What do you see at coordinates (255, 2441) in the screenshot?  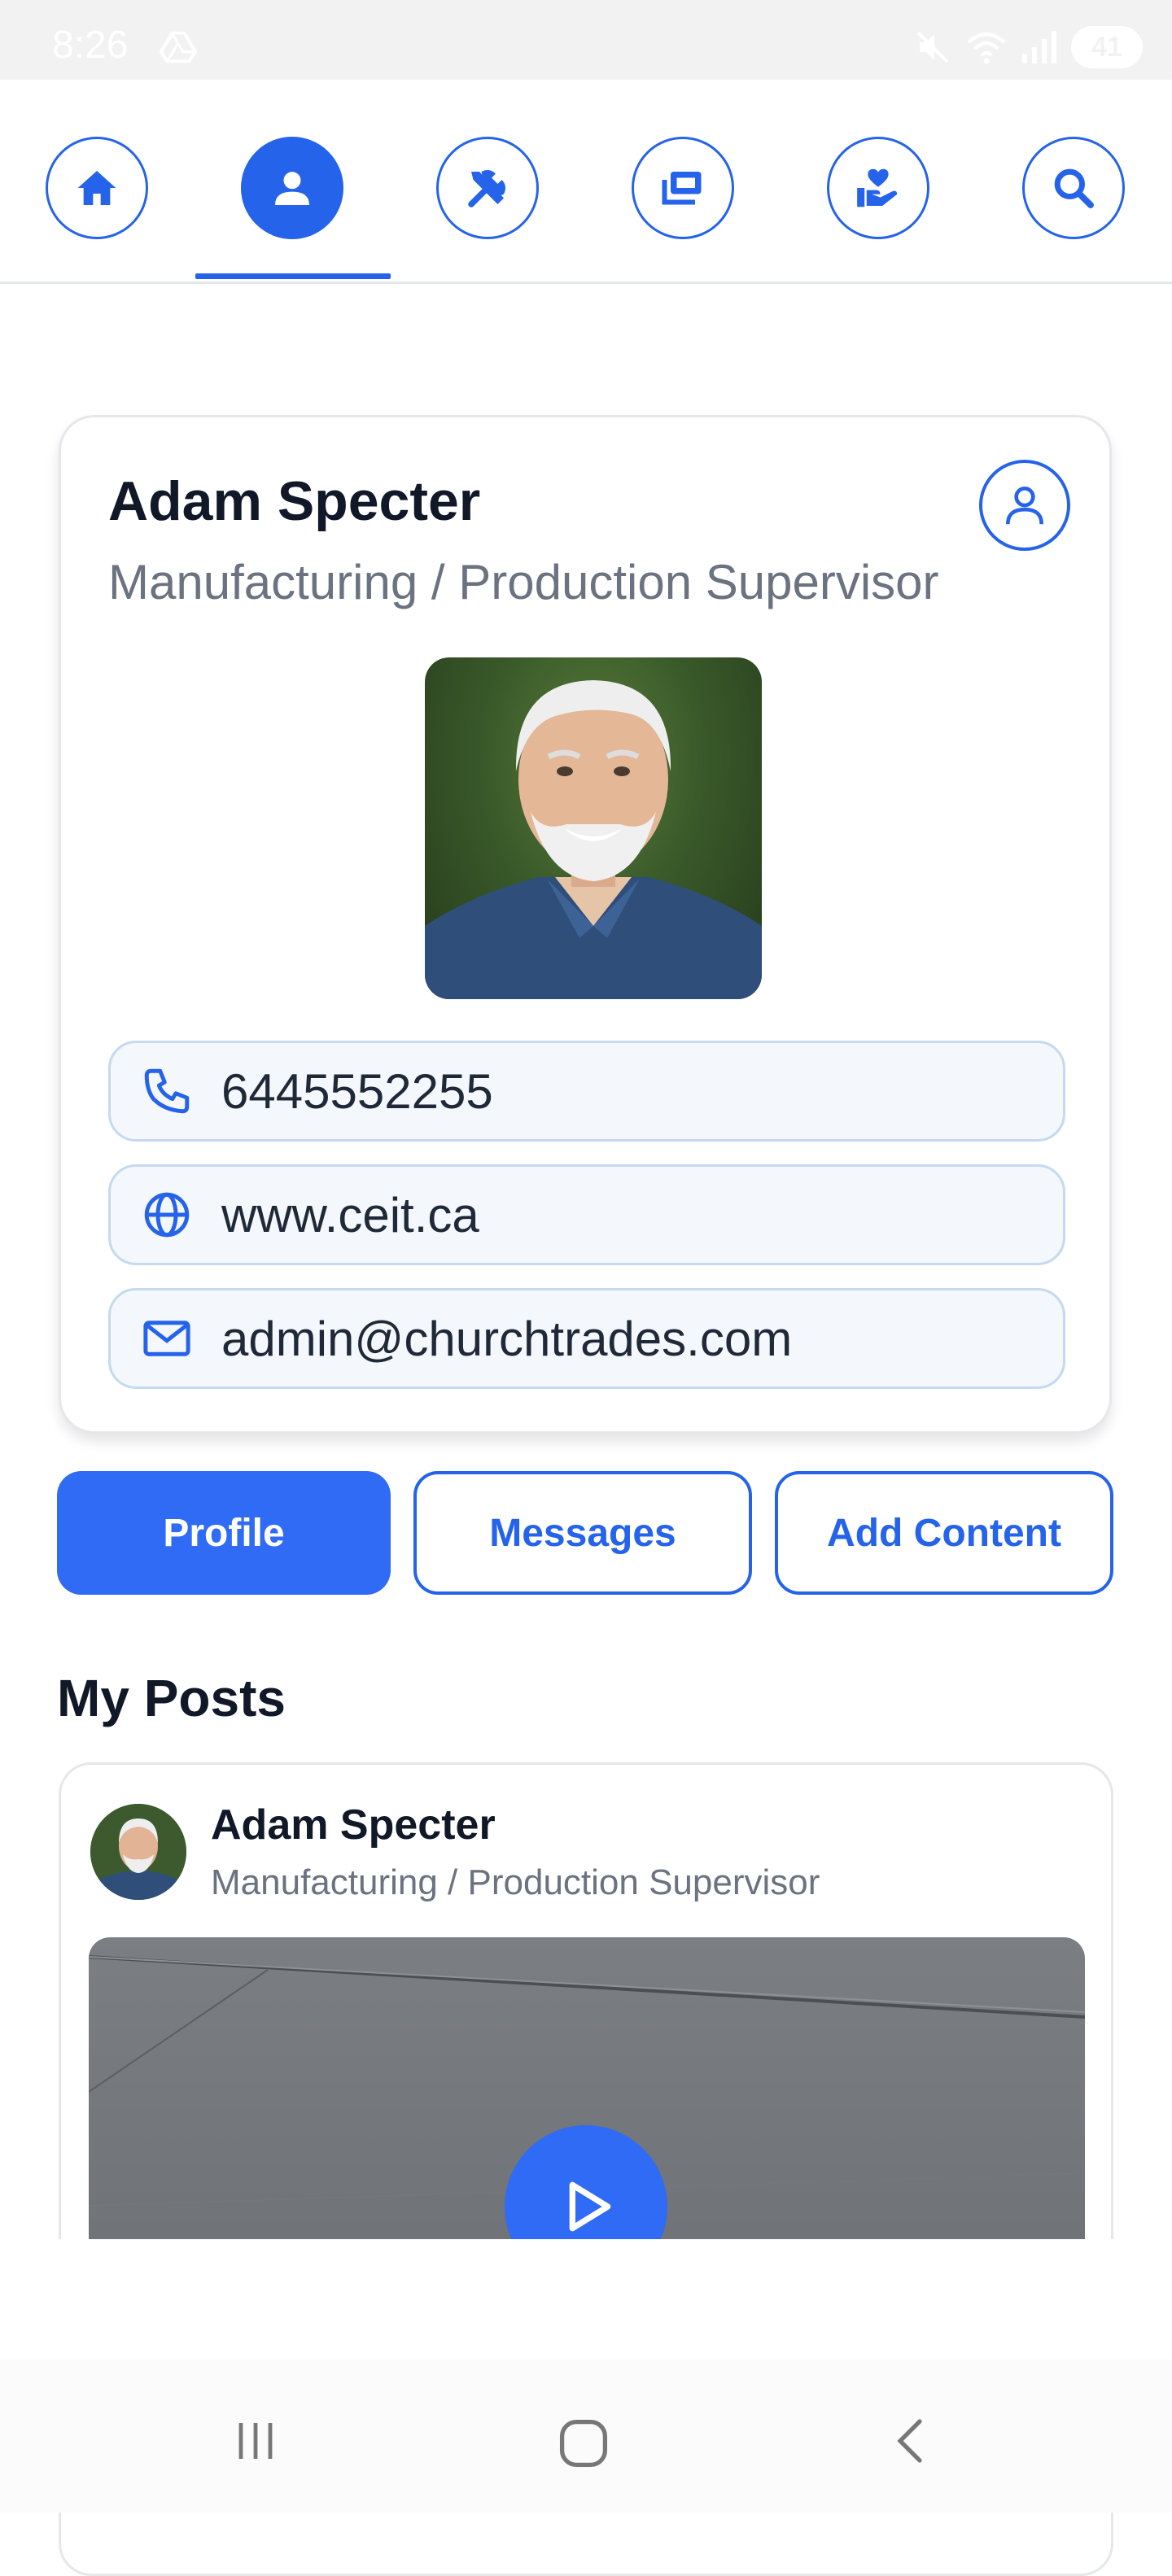 I see `recent-apps-icon` at bounding box center [255, 2441].